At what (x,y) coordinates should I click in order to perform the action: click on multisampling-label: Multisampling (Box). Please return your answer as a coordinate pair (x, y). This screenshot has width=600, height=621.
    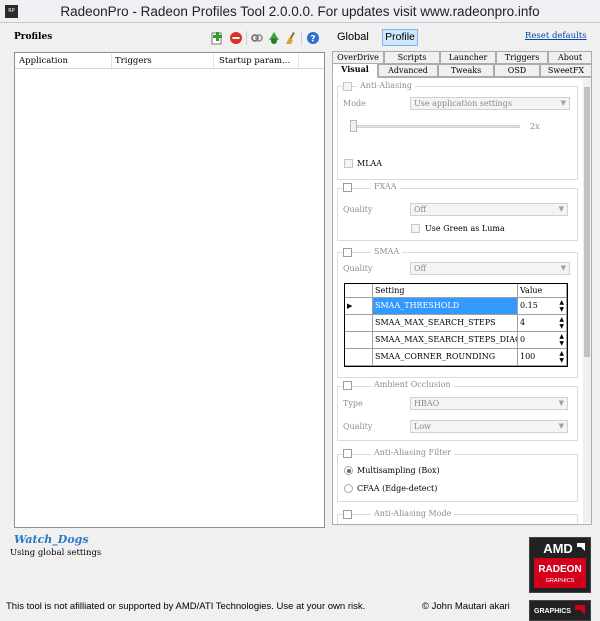
    Looking at the image, I should click on (398, 470).